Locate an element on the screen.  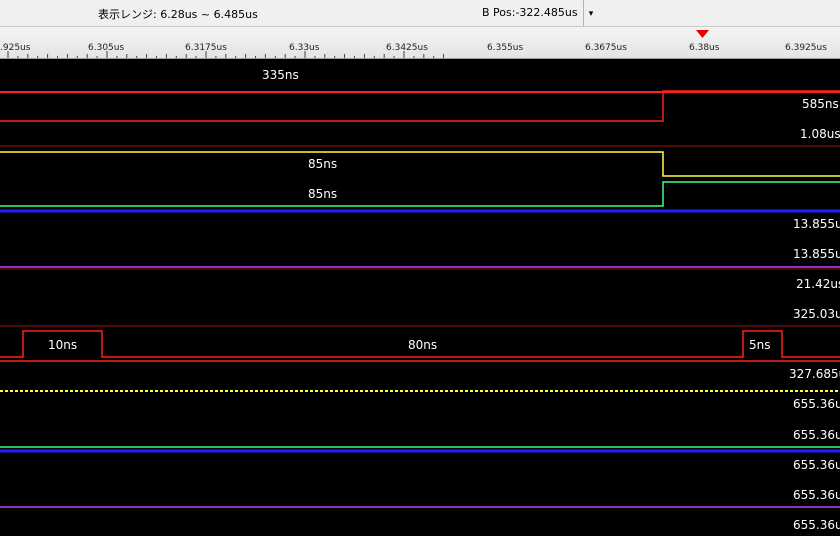
tick-label-4: 6.3425us is located at coordinates (407, 48).